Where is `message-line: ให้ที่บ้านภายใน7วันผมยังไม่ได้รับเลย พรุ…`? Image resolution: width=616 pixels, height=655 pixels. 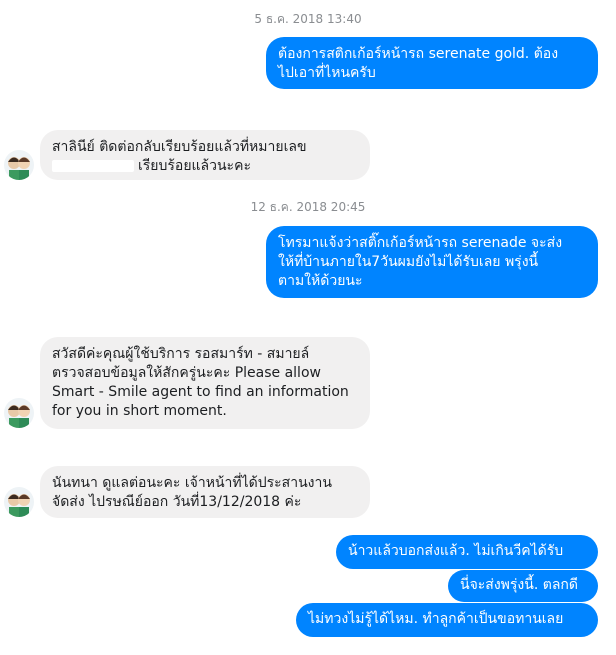
message-line: ให้ที่บ้านภายใน7วันผมยังไม่ได้รับเลย พรุ… is located at coordinates (408, 262).